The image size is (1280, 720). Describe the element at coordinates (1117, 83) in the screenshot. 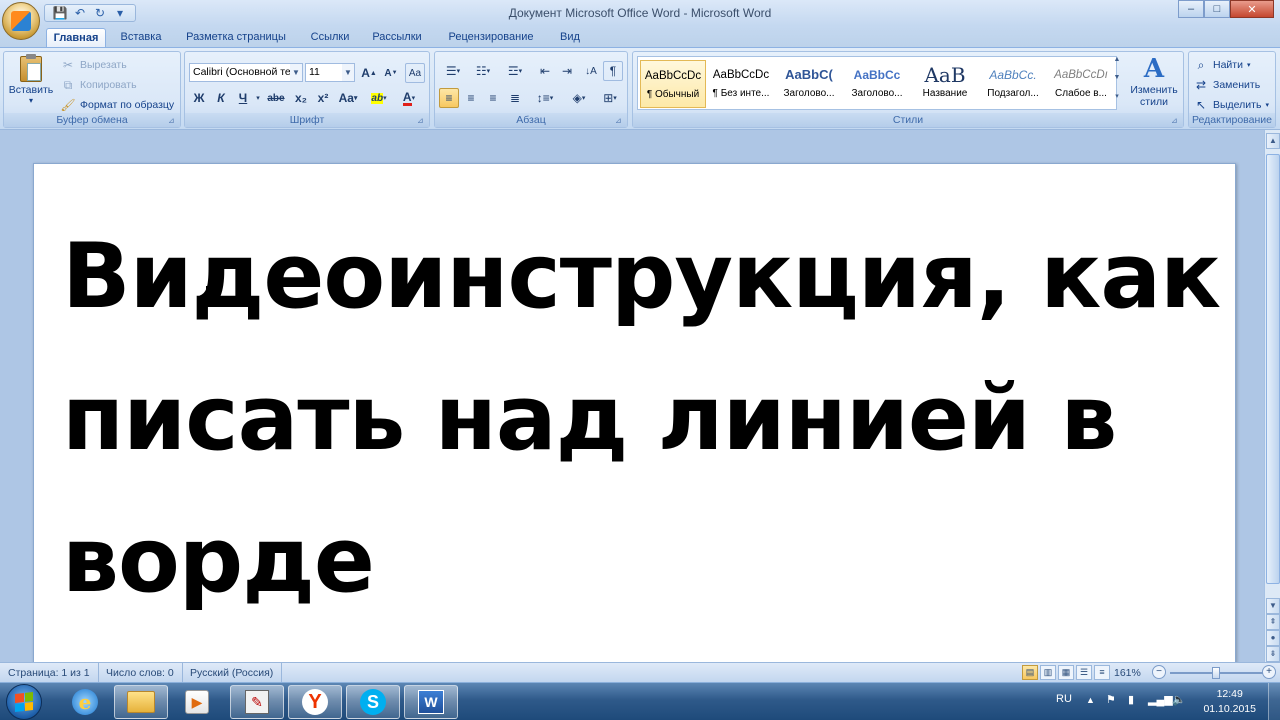

I see `gallery-down-icon: ▼` at that location.